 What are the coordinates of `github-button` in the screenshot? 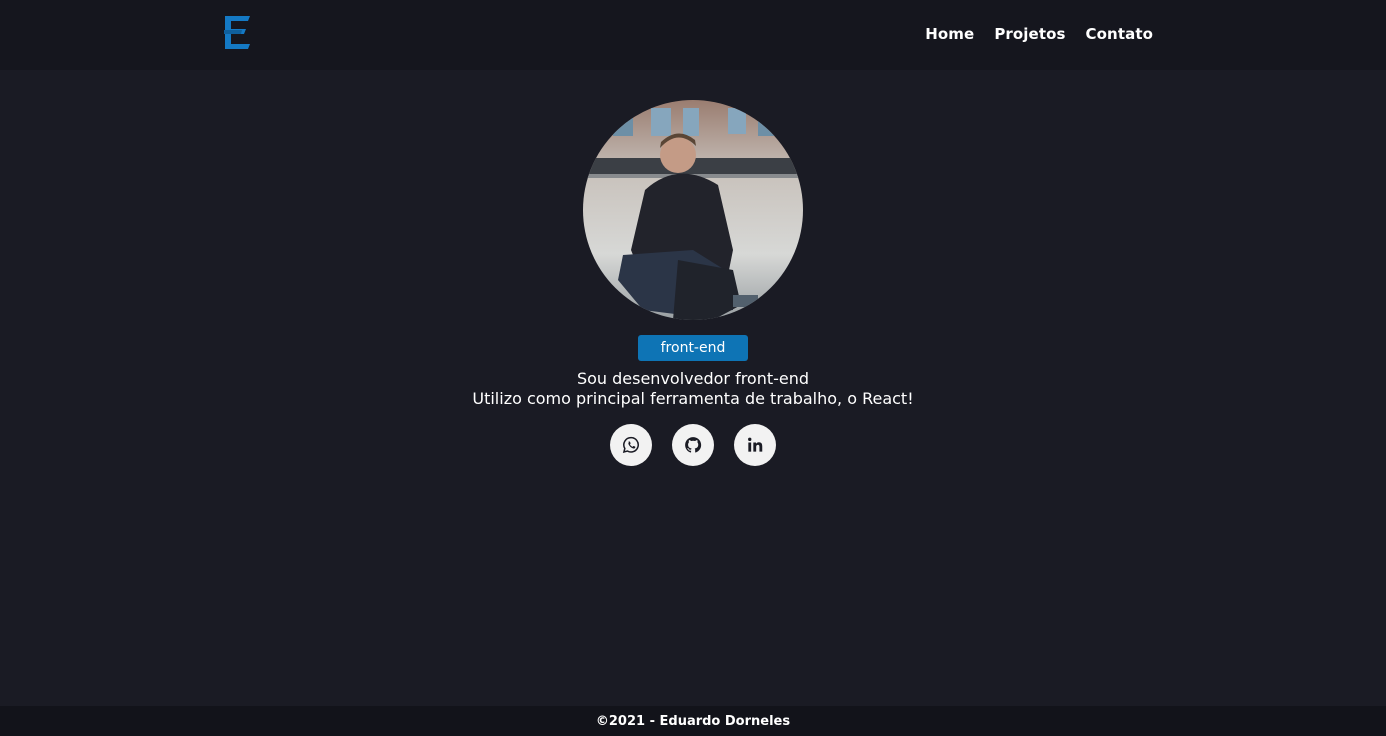 It's located at (693, 445).